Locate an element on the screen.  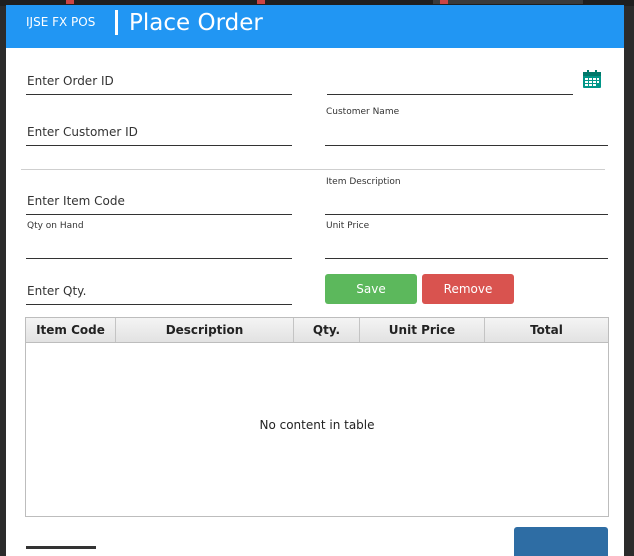
section-divider is located at coordinates (313, 169).